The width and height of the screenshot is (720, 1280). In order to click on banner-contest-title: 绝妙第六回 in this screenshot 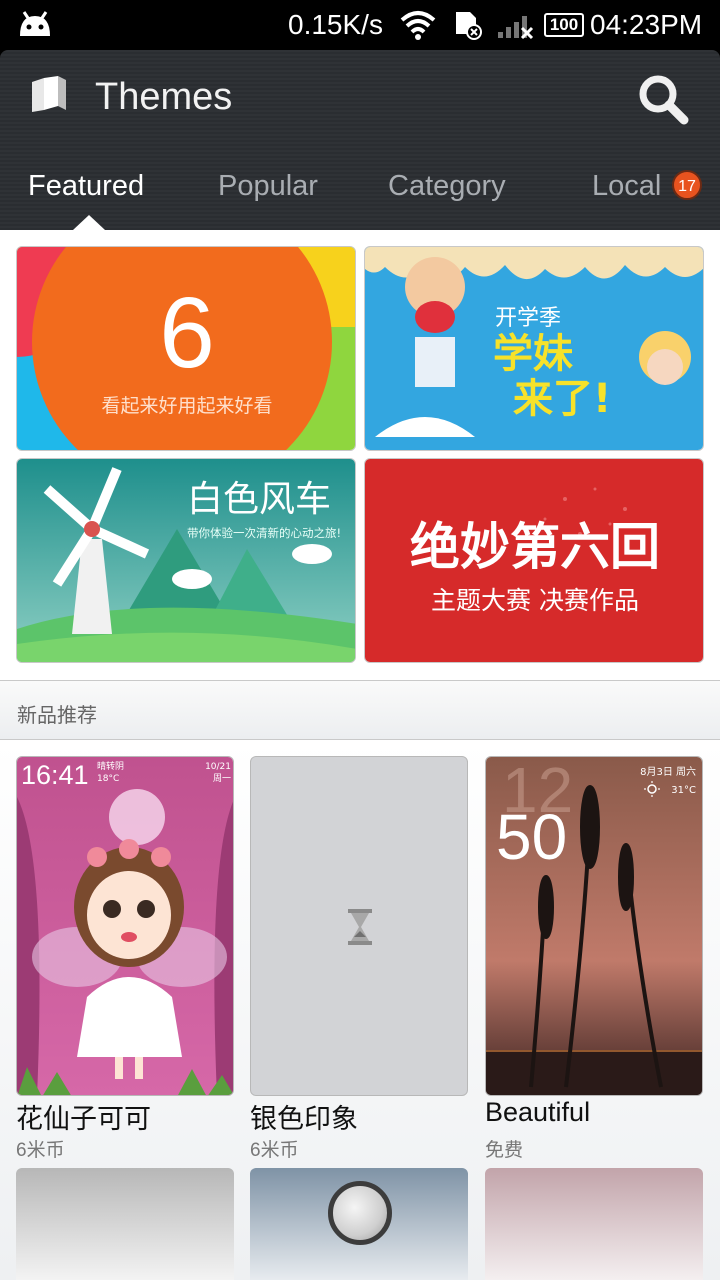, I will do `click(535, 546)`.